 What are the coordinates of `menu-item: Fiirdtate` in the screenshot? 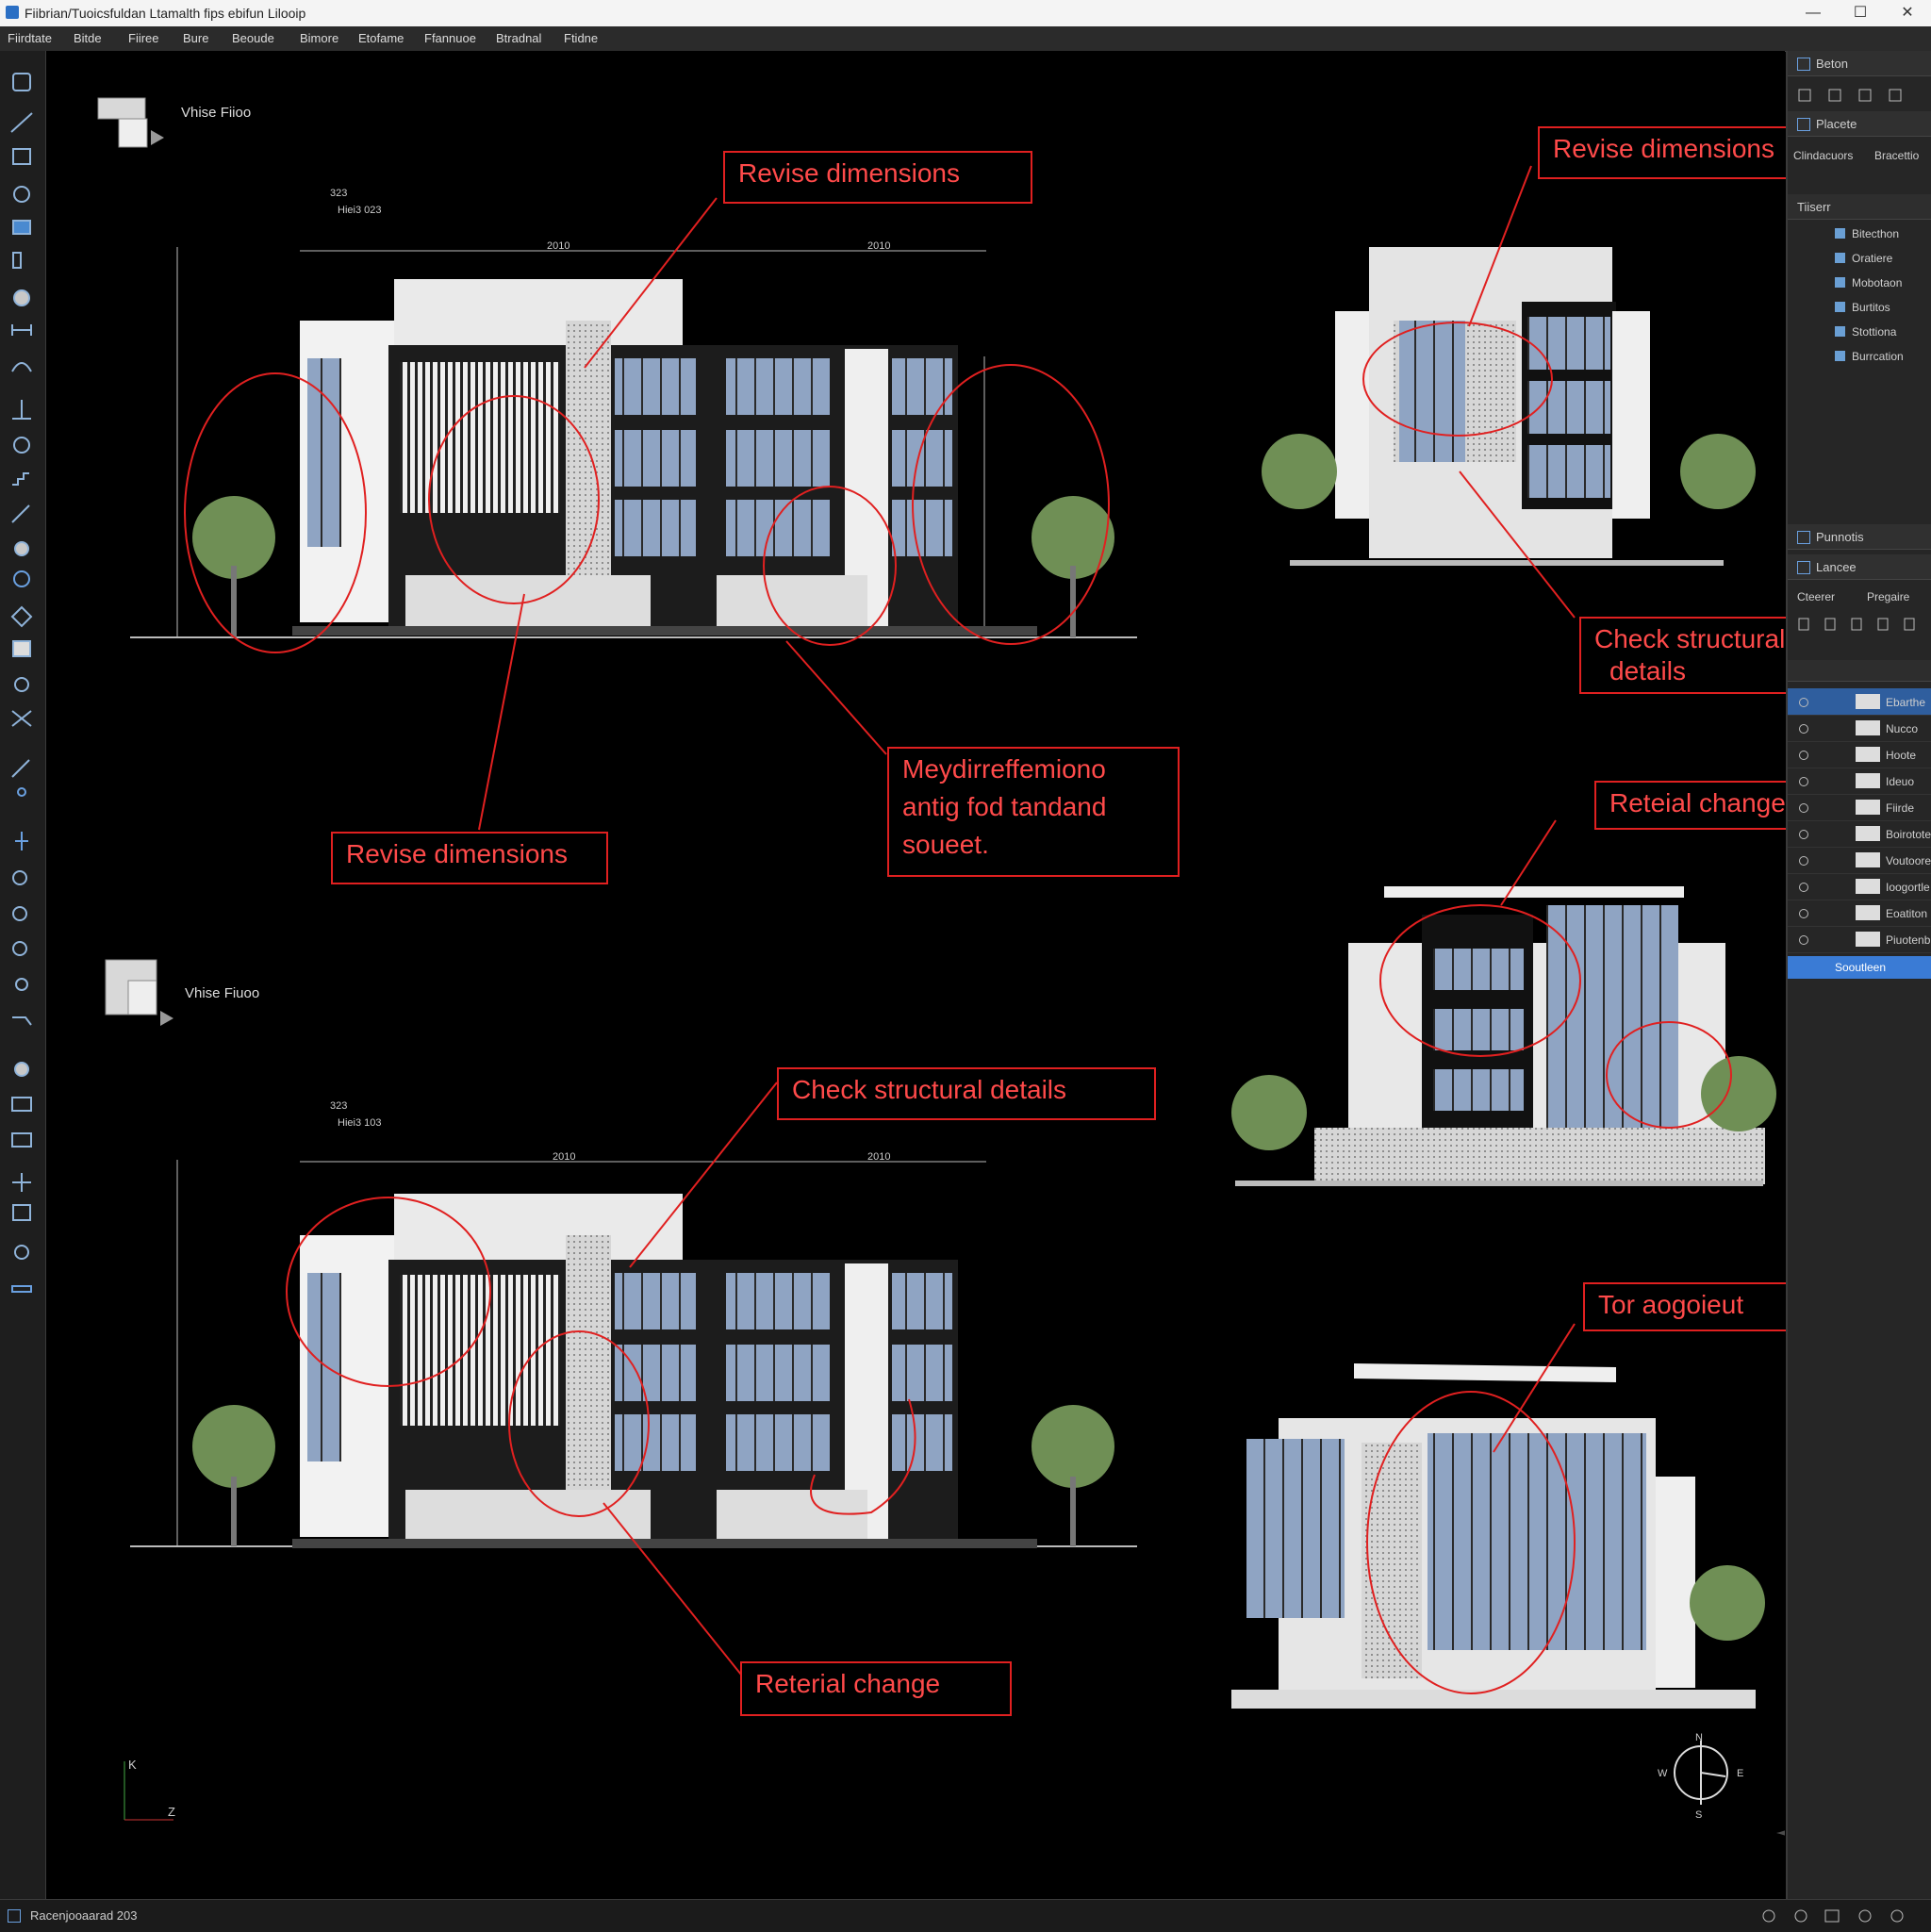 It's located at (30, 38).